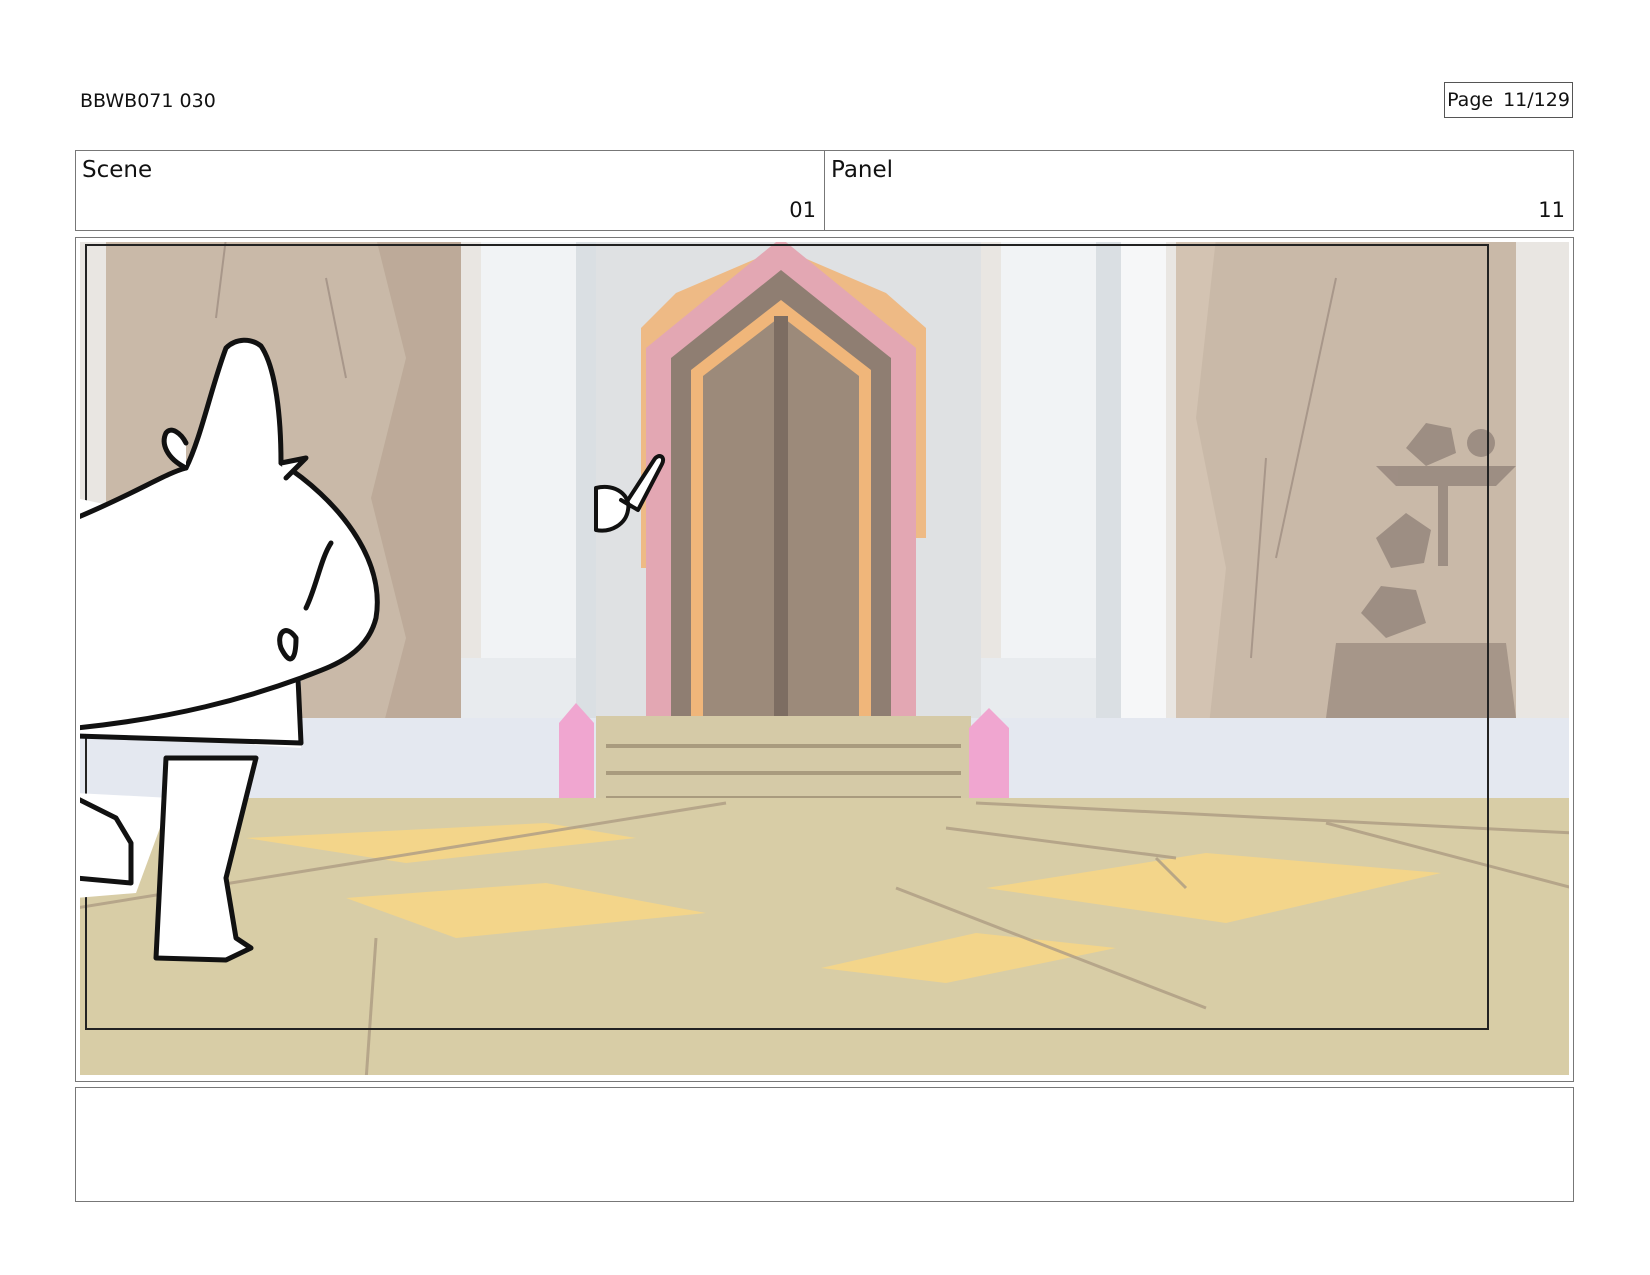 The height and width of the screenshot is (1275, 1650). Describe the element at coordinates (1470, 100) in the screenshot. I see `page-label: Page` at that location.